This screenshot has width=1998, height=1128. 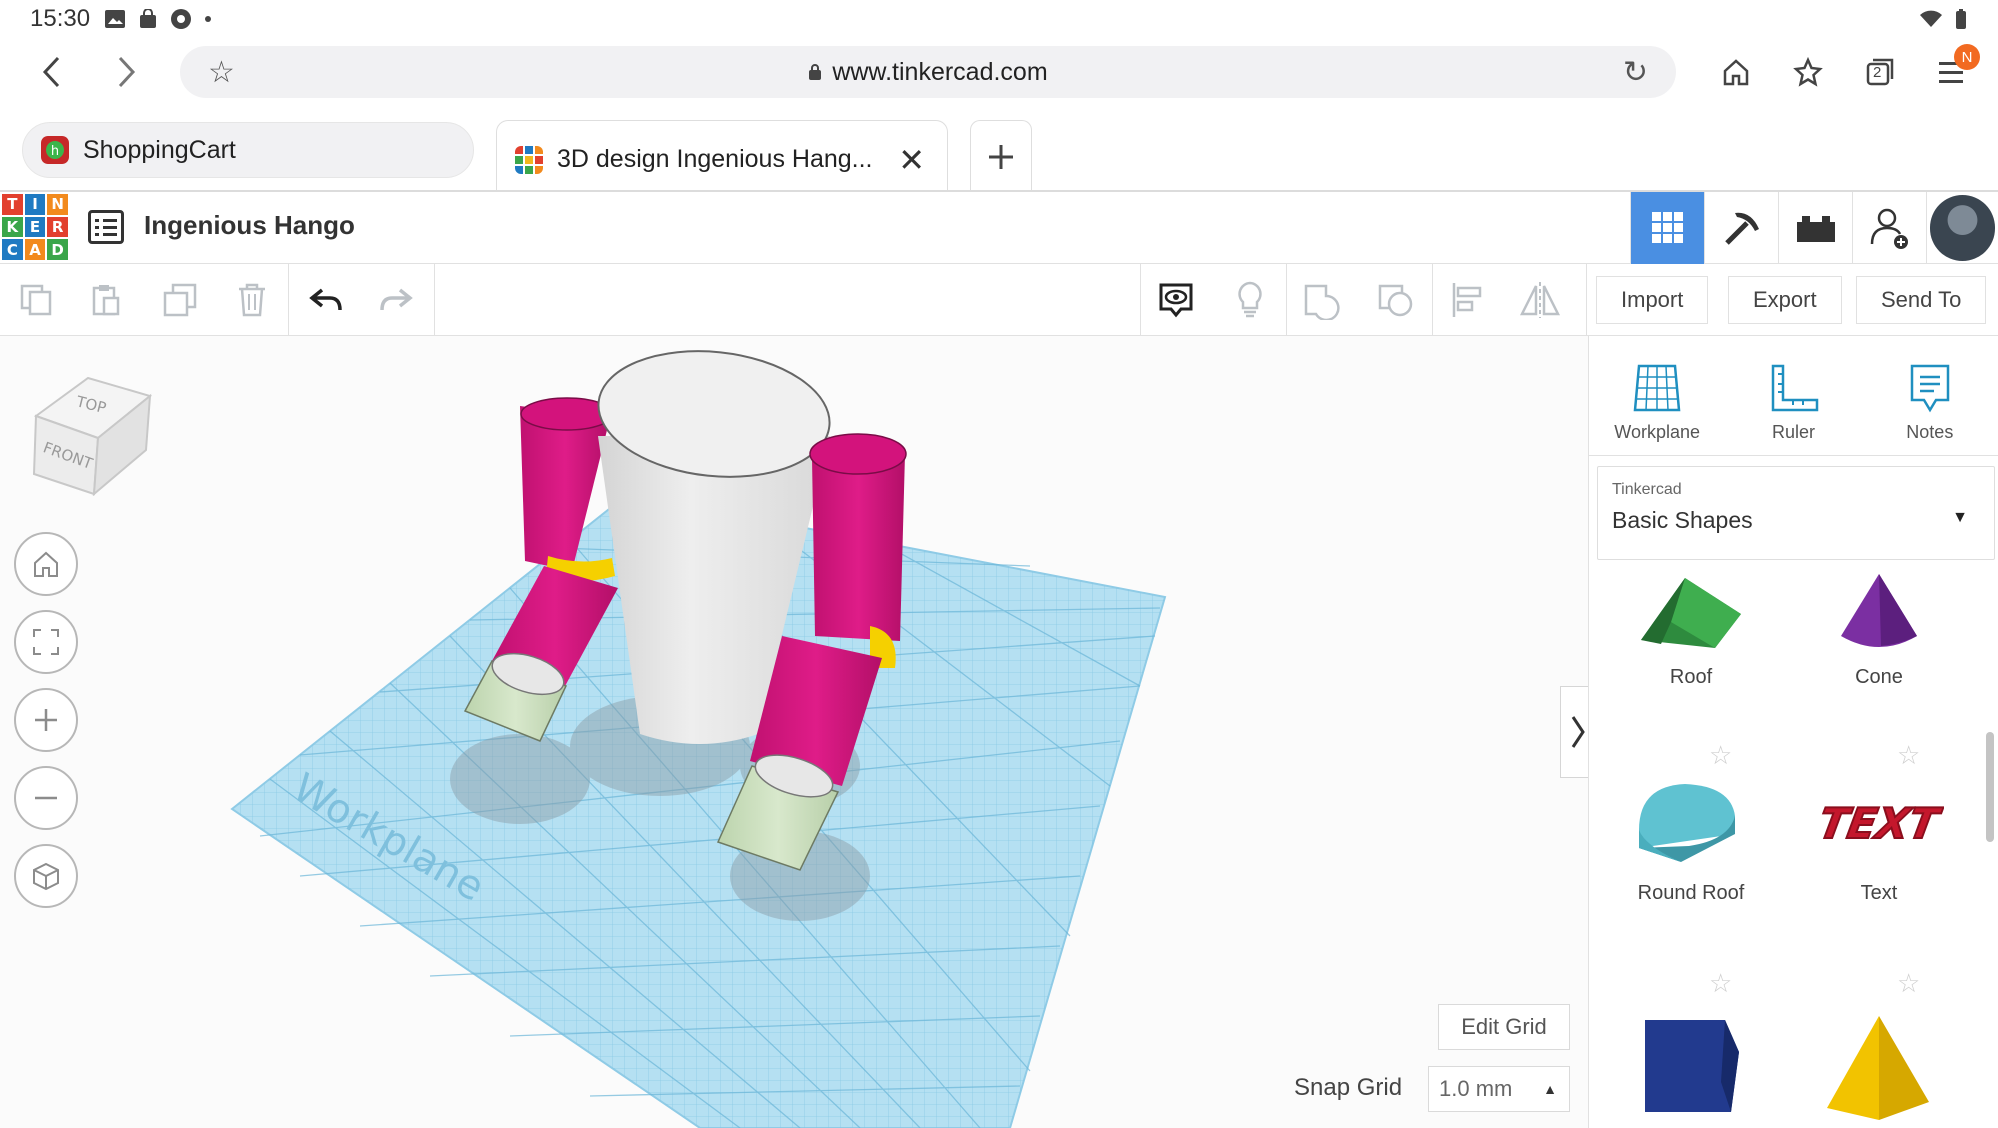 What do you see at coordinates (722, 159) in the screenshot?
I see `tab-tinkercad-design: 3D design Ingenious Hang... ✕` at bounding box center [722, 159].